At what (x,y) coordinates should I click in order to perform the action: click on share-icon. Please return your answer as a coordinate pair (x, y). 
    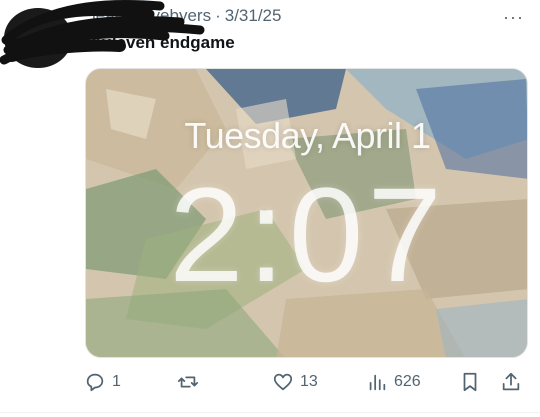
    Looking at the image, I should click on (511, 381).